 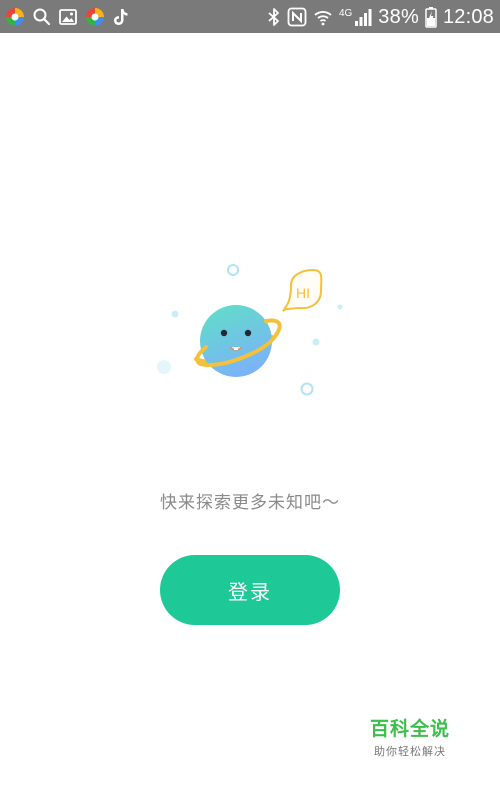 I want to click on battery-charging-icon, so click(x=431, y=17).